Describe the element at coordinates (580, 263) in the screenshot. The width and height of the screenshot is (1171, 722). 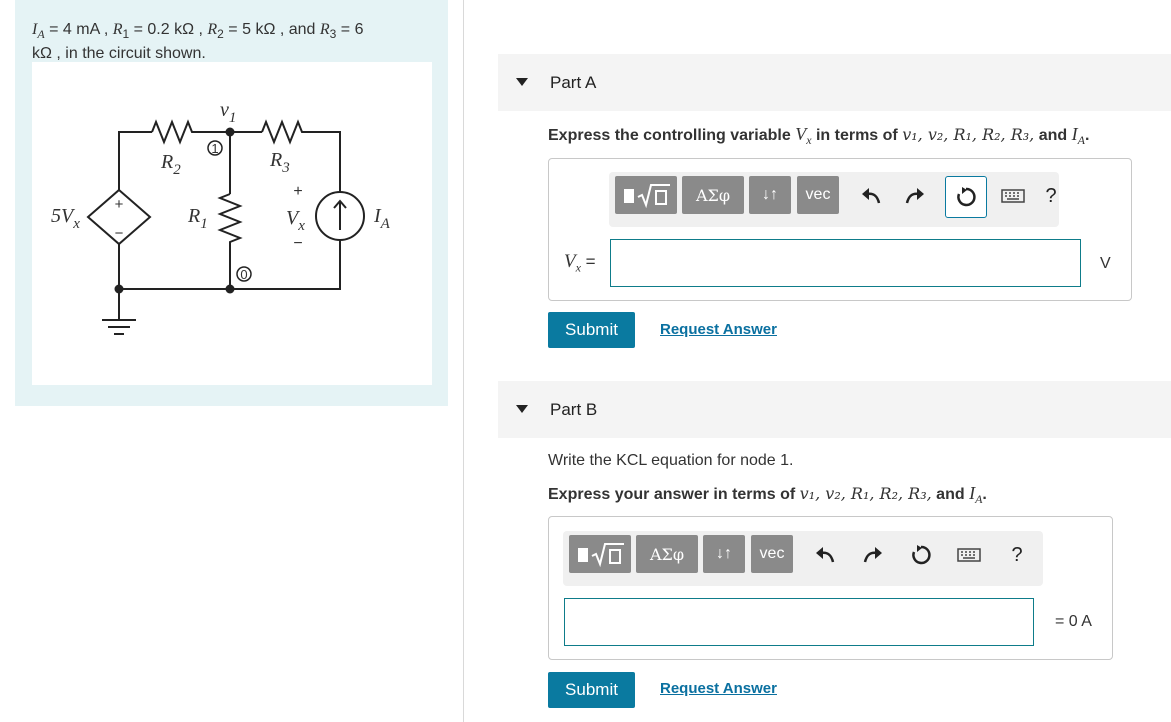
I see `answer-label: Vx =` at that location.